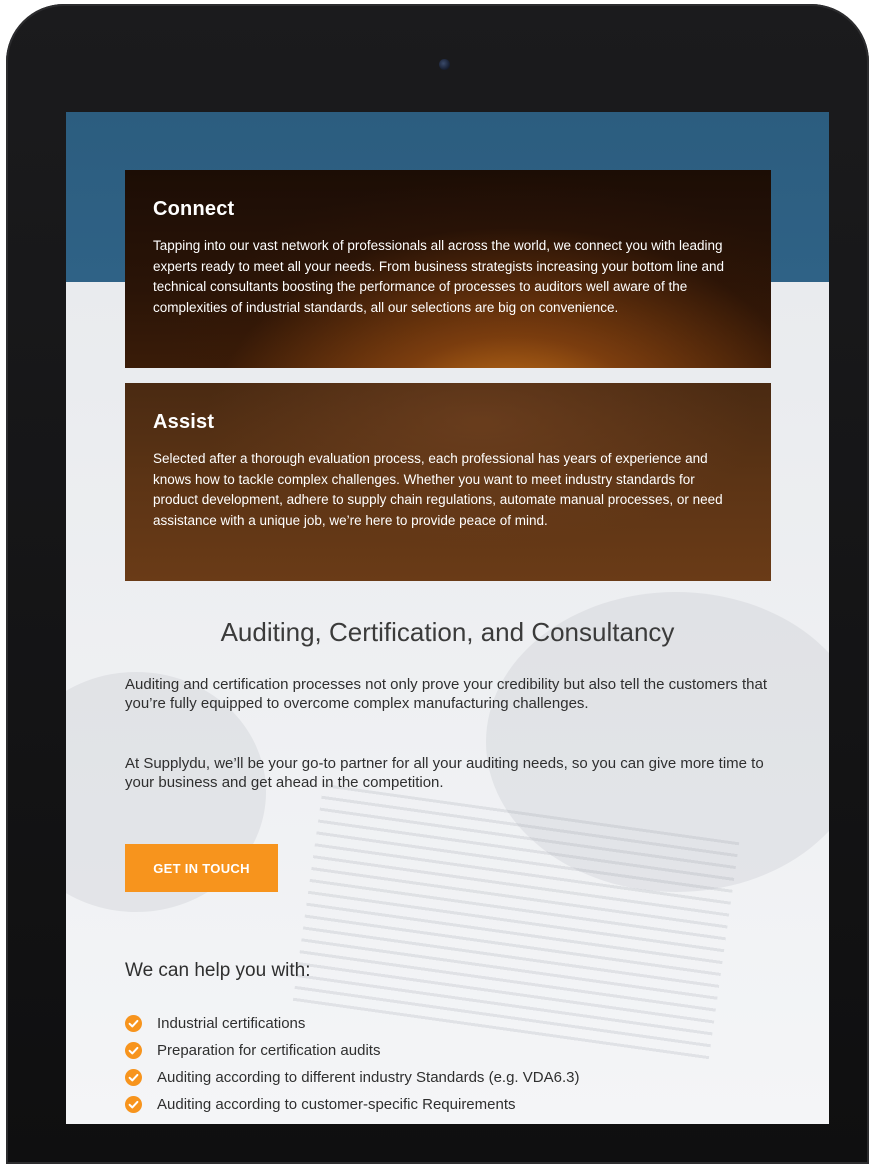  I want to click on help-heading: We can help you with:, so click(218, 970).